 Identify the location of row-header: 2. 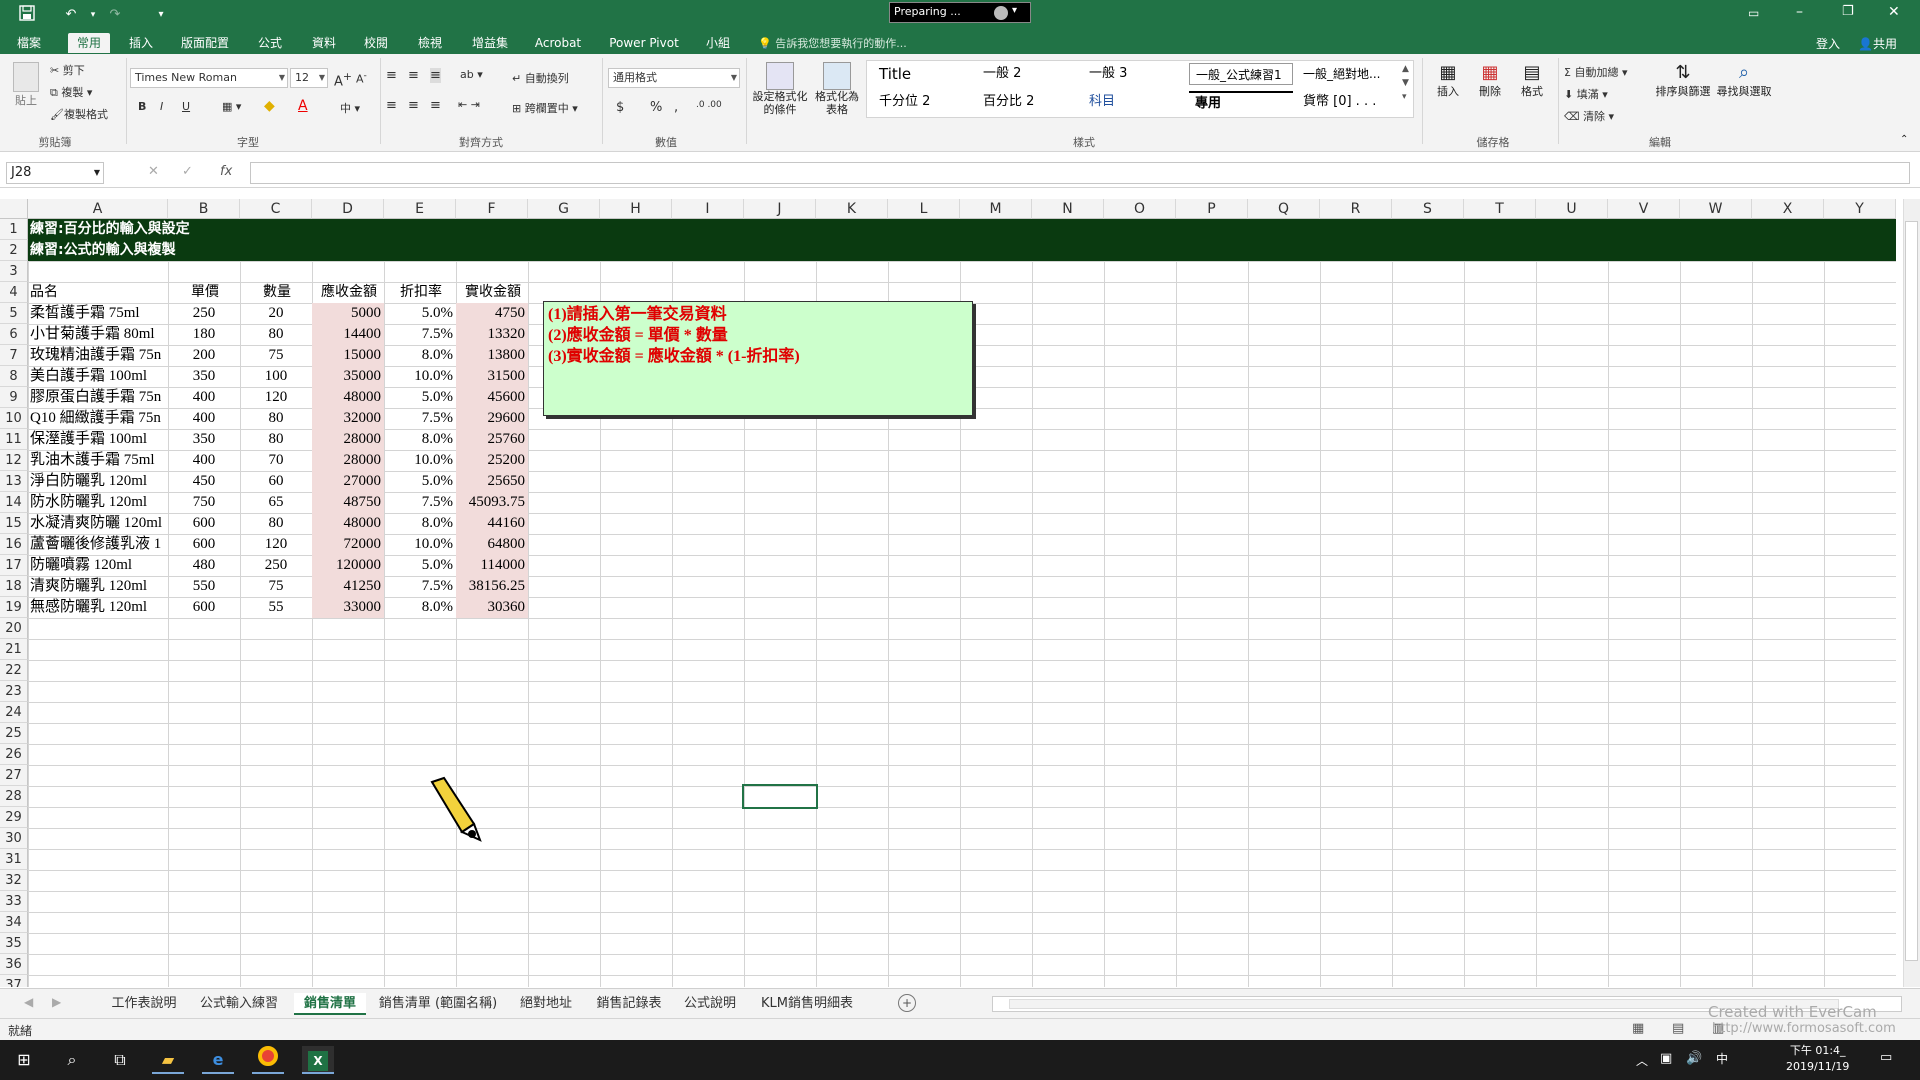
(14, 250).